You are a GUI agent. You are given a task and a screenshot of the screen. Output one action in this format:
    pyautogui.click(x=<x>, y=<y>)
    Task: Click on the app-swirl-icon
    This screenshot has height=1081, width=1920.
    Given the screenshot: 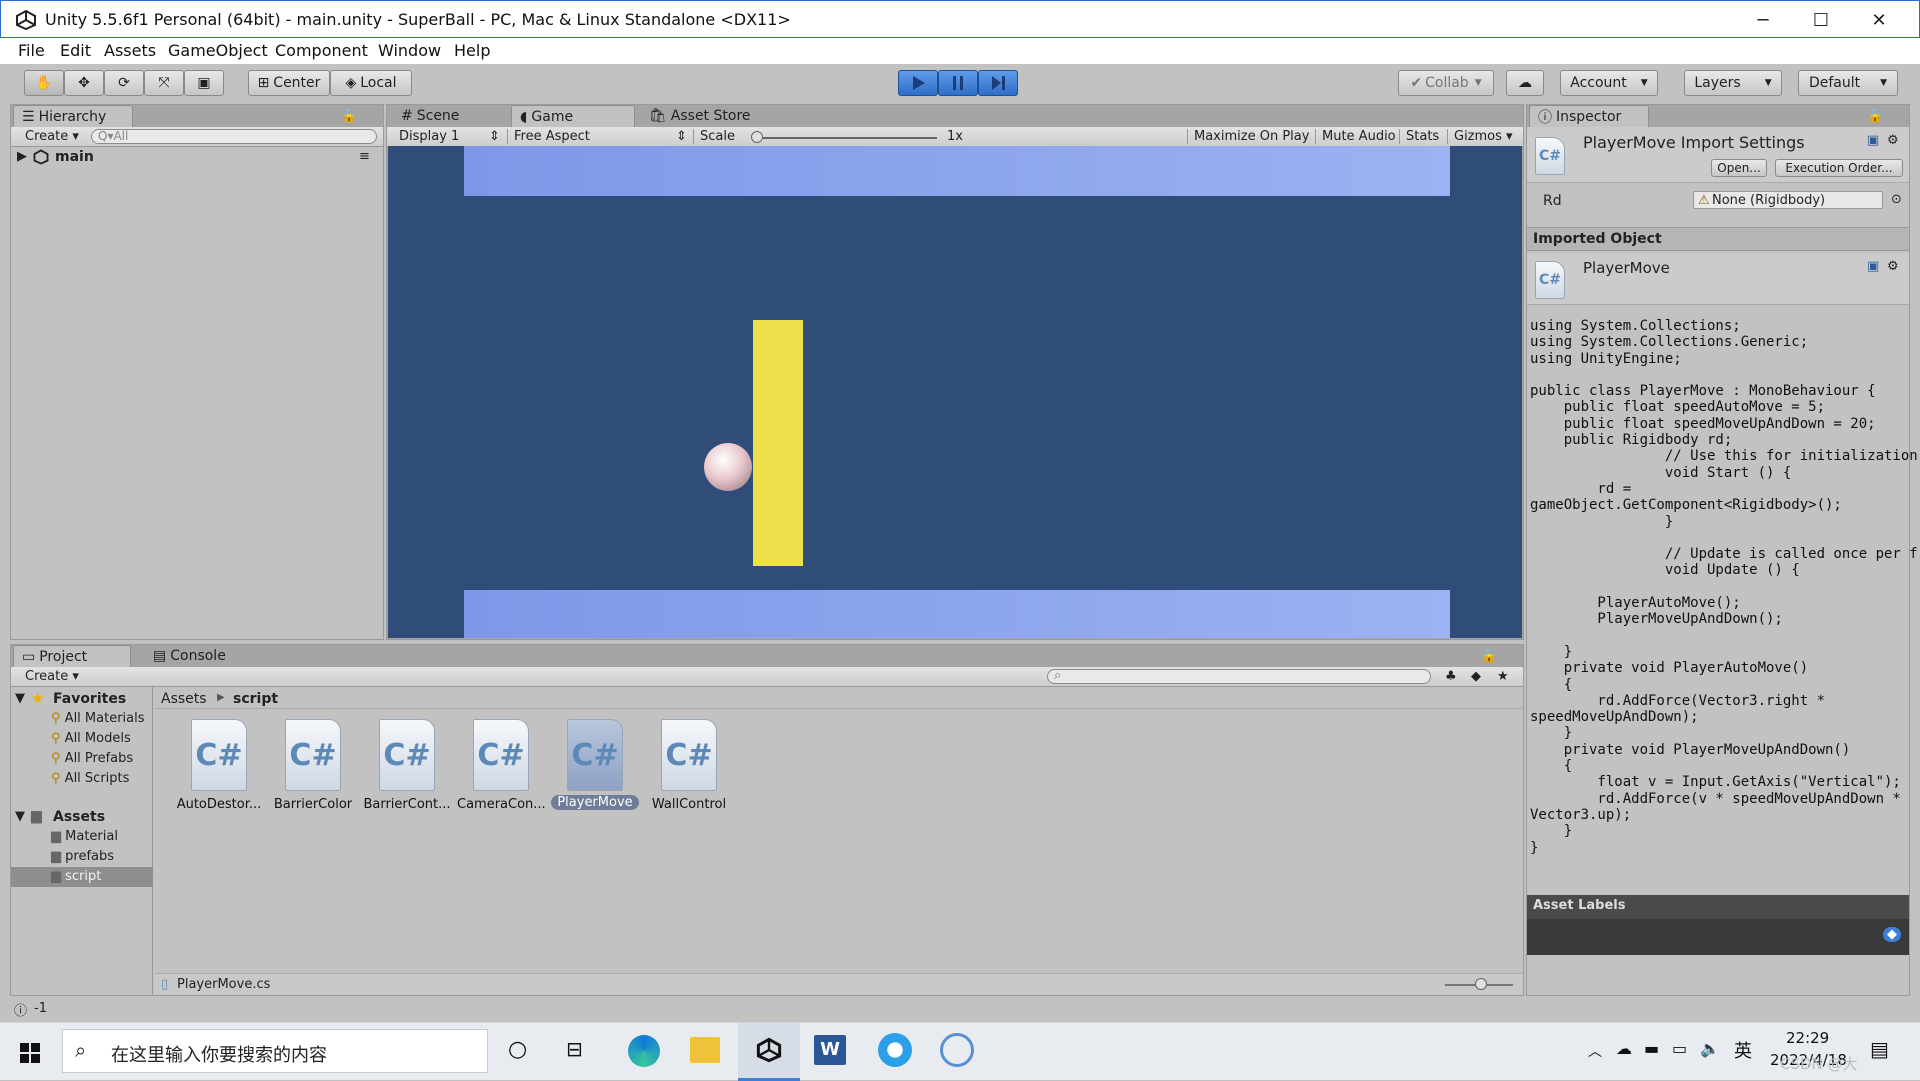 What is the action you would take?
    pyautogui.click(x=957, y=1050)
    